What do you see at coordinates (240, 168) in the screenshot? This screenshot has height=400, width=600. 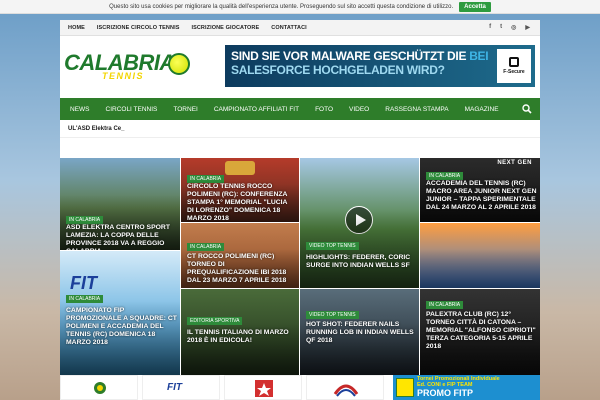 I see `club-crest-image` at bounding box center [240, 168].